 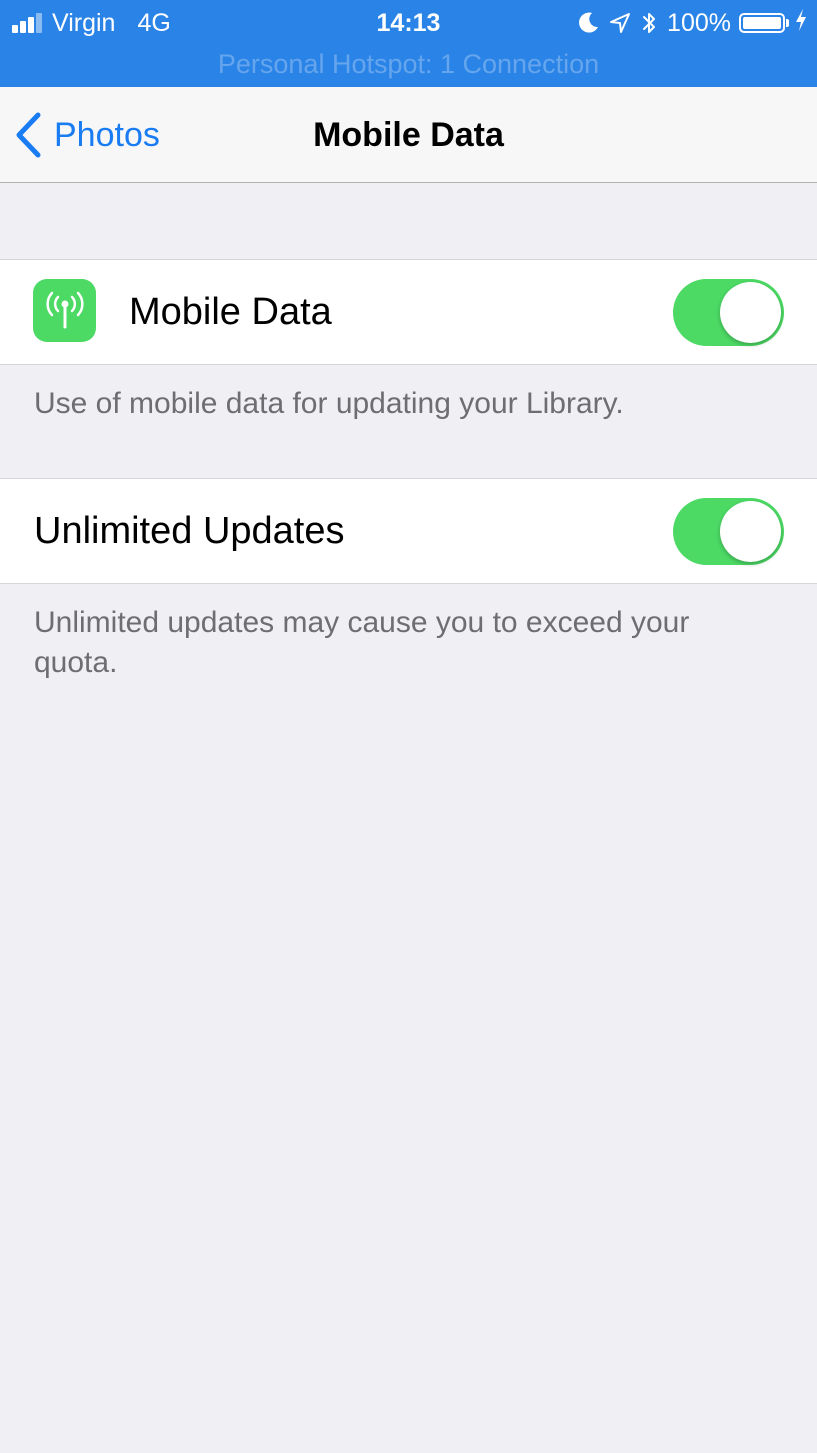 I want to click on mobile-data-label: Mobile Data, so click(x=230, y=312).